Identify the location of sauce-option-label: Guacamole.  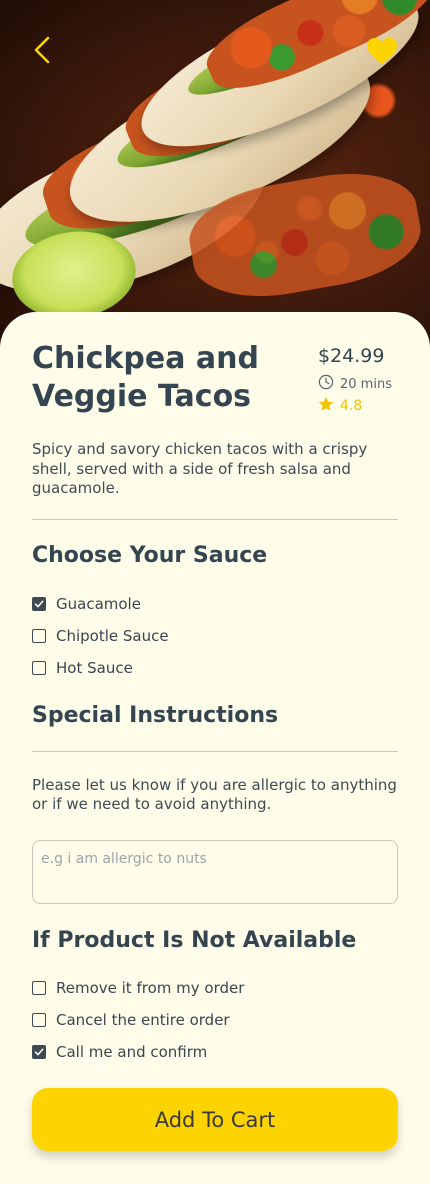
(98, 604).